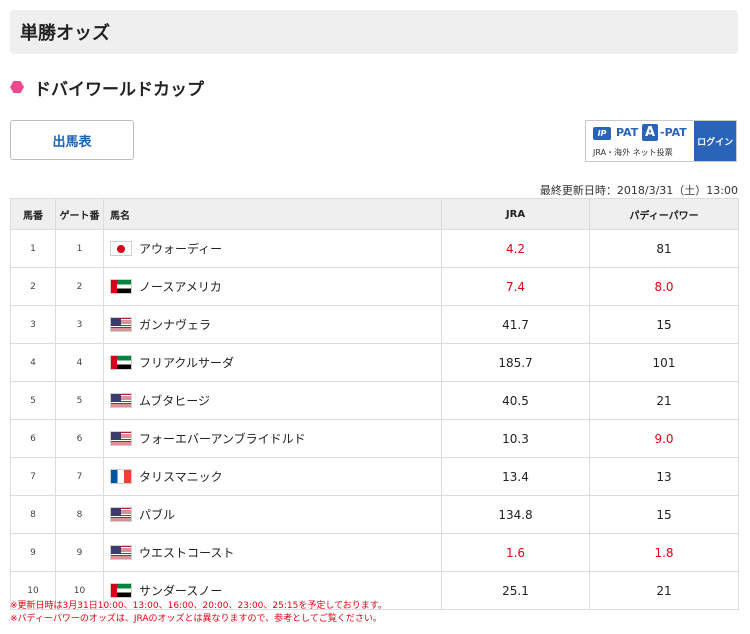 Image resolution: width=750 pixels, height=634 pixels. I want to click on hexagon-icon, so click(17, 87).